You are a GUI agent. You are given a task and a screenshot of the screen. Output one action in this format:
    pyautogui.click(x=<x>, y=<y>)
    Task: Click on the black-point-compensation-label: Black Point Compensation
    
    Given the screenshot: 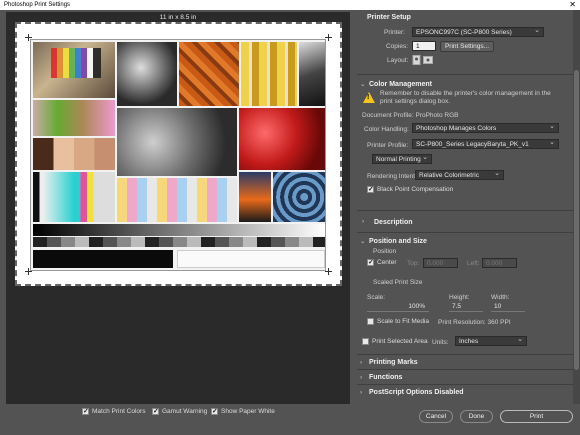 What is the action you would take?
    pyautogui.click(x=415, y=189)
    